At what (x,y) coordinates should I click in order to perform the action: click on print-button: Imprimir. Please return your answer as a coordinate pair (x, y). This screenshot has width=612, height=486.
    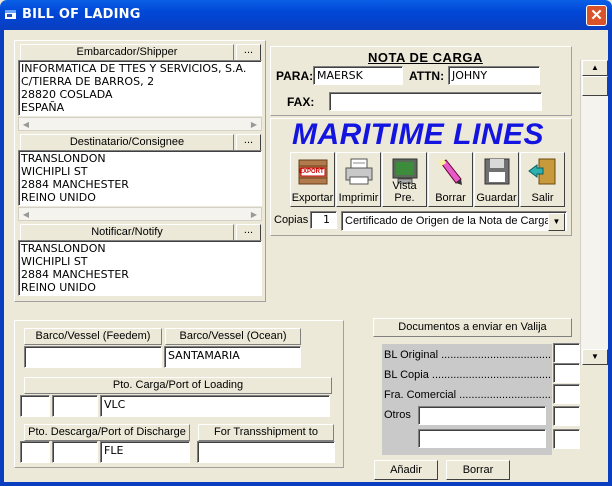
    Looking at the image, I should click on (358, 179).